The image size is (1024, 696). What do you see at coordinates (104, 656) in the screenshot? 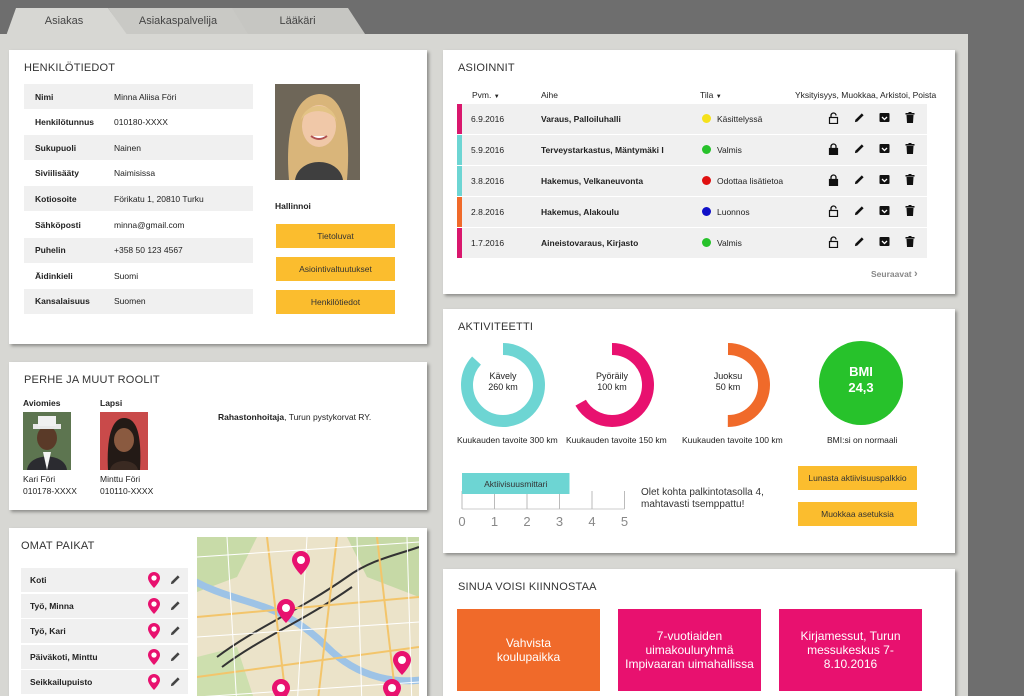
I see `place-item: Päiväkoti, Minttu` at bounding box center [104, 656].